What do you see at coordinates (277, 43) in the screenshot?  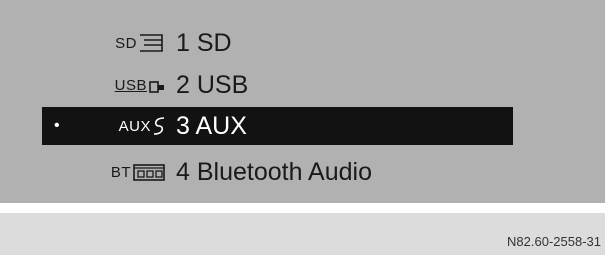 I see `source-item-sd: SD 1 SD` at bounding box center [277, 43].